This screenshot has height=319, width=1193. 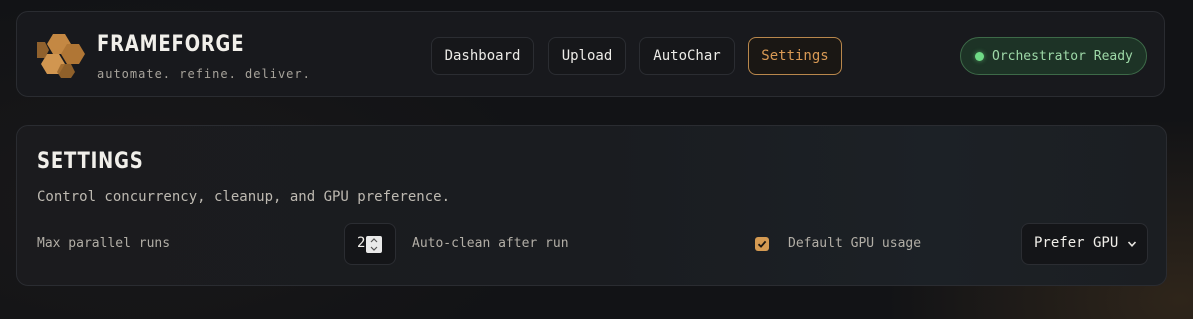 I want to click on gpu-preference-select: Prefer GPU, so click(x=1084, y=244).